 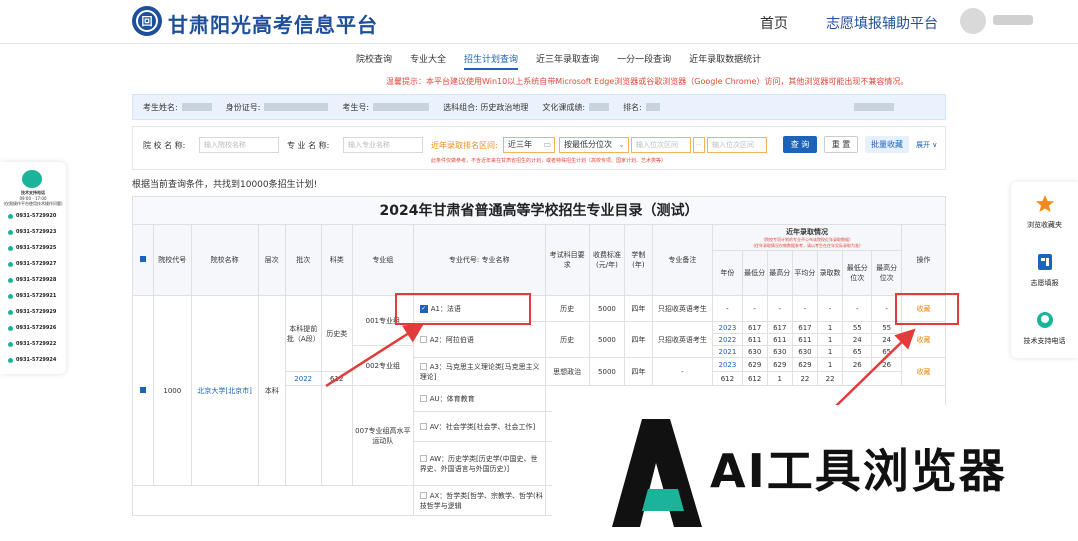 What do you see at coordinates (567, 308) in the screenshot?
I see `req-cell: 历史` at bounding box center [567, 308].